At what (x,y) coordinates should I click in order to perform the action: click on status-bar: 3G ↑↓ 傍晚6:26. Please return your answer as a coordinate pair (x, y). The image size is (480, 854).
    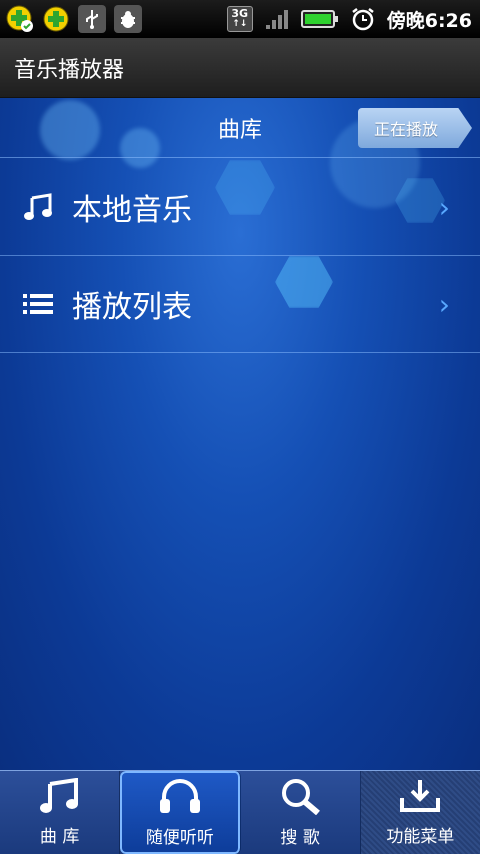
    Looking at the image, I should click on (240, 19).